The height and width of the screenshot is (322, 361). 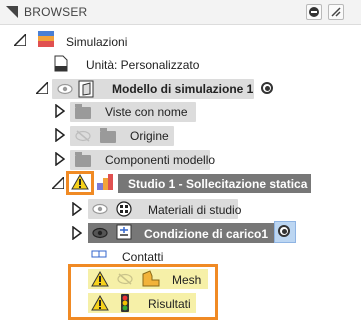 What do you see at coordinates (186, 280) in the screenshot?
I see `tree-item-mesh: Mesh` at bounding box center [186, 280].